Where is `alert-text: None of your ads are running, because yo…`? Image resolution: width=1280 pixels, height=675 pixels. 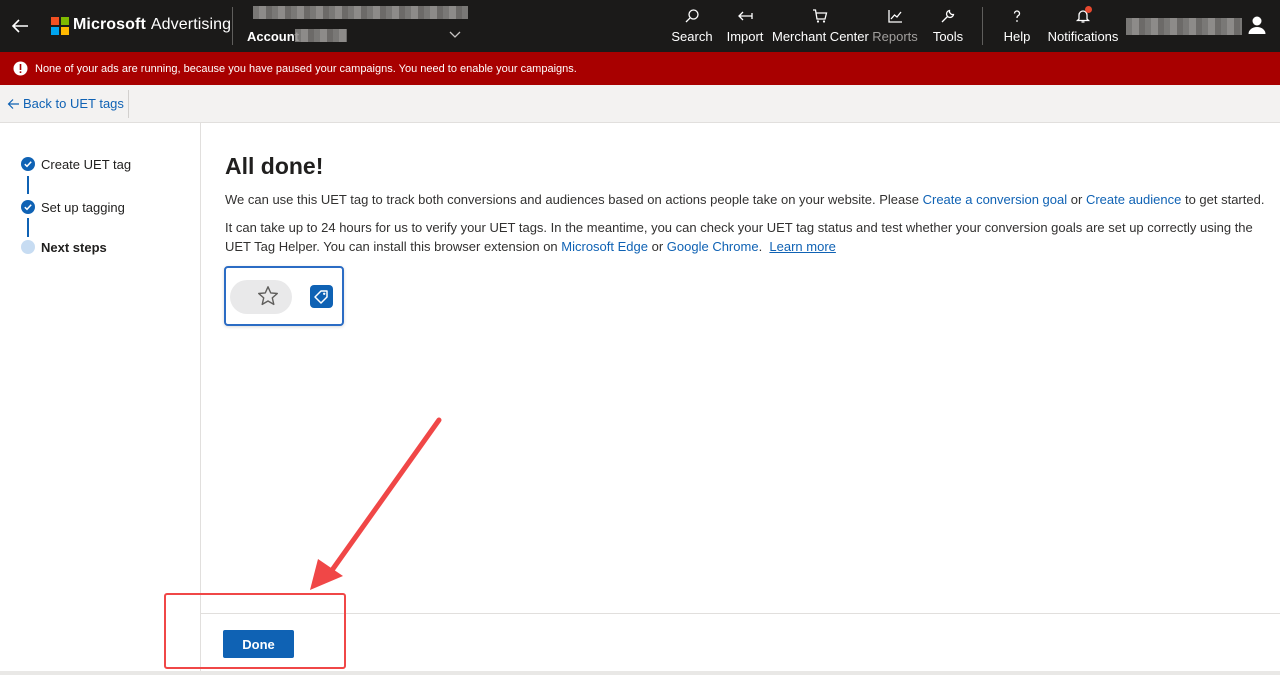
alert-text: None of your ads are running, because yo… is located at coordinates (306, 69).